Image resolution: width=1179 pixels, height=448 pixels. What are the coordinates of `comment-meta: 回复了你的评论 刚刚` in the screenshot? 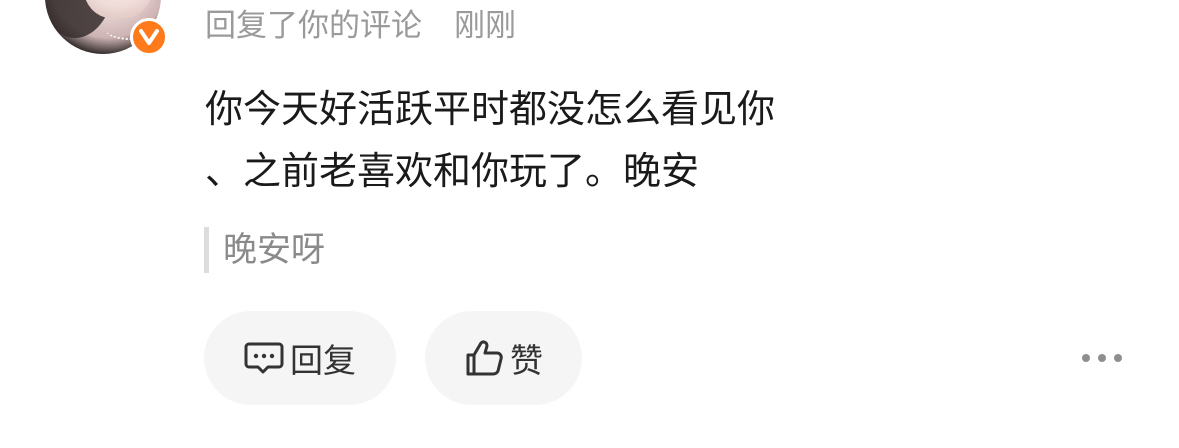 It's located at (360, 23).